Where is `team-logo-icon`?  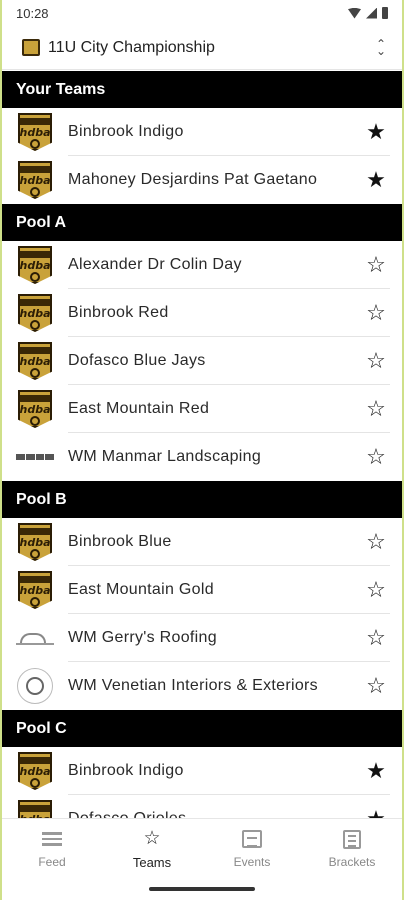 team-logo-icon is located at coordinates (35, 686).